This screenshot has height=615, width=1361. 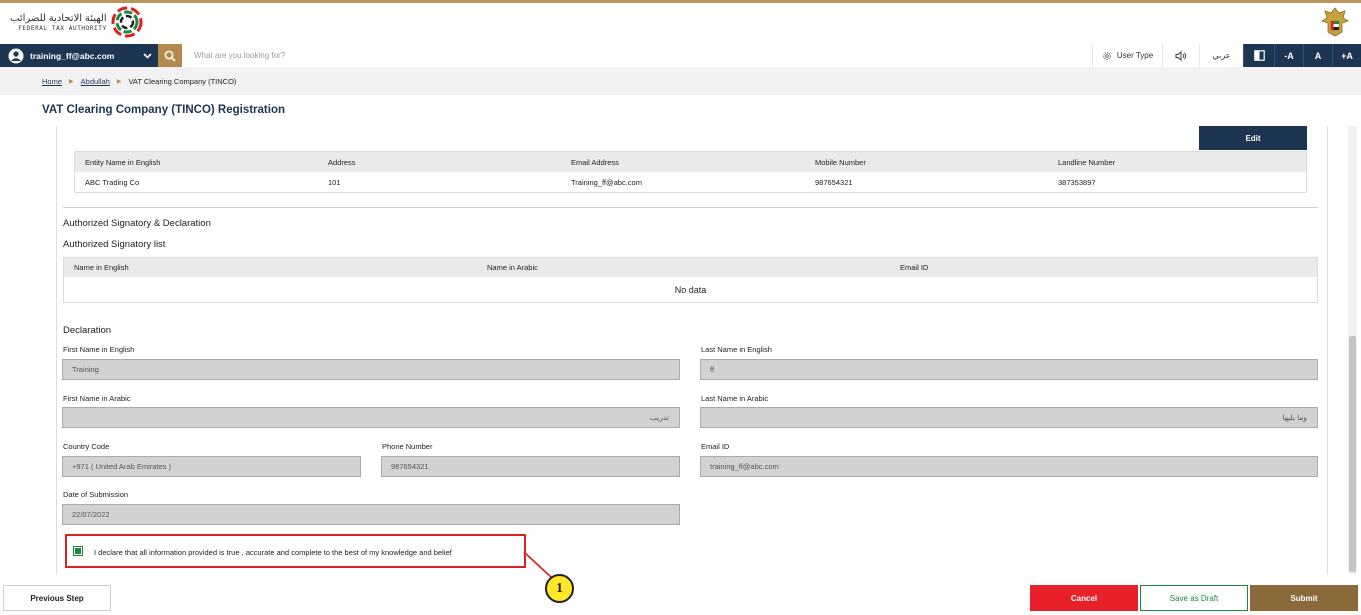 What do you see at coordinates (371, 417) in the screenshot?
I see `first-name-ar-field: تدريب` at bounding box center [371, 417].